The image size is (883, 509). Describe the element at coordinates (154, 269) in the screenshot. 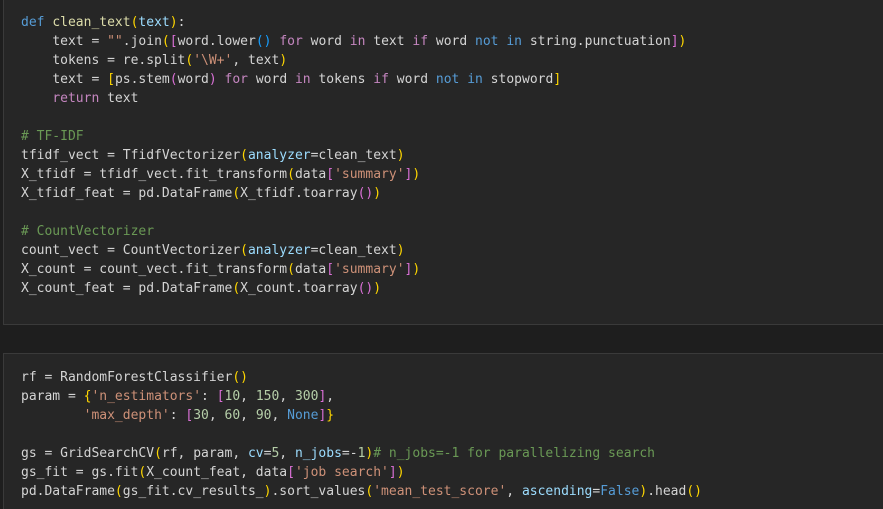

I see `code-token: X_count = count_vect.fit_transform` at that location.